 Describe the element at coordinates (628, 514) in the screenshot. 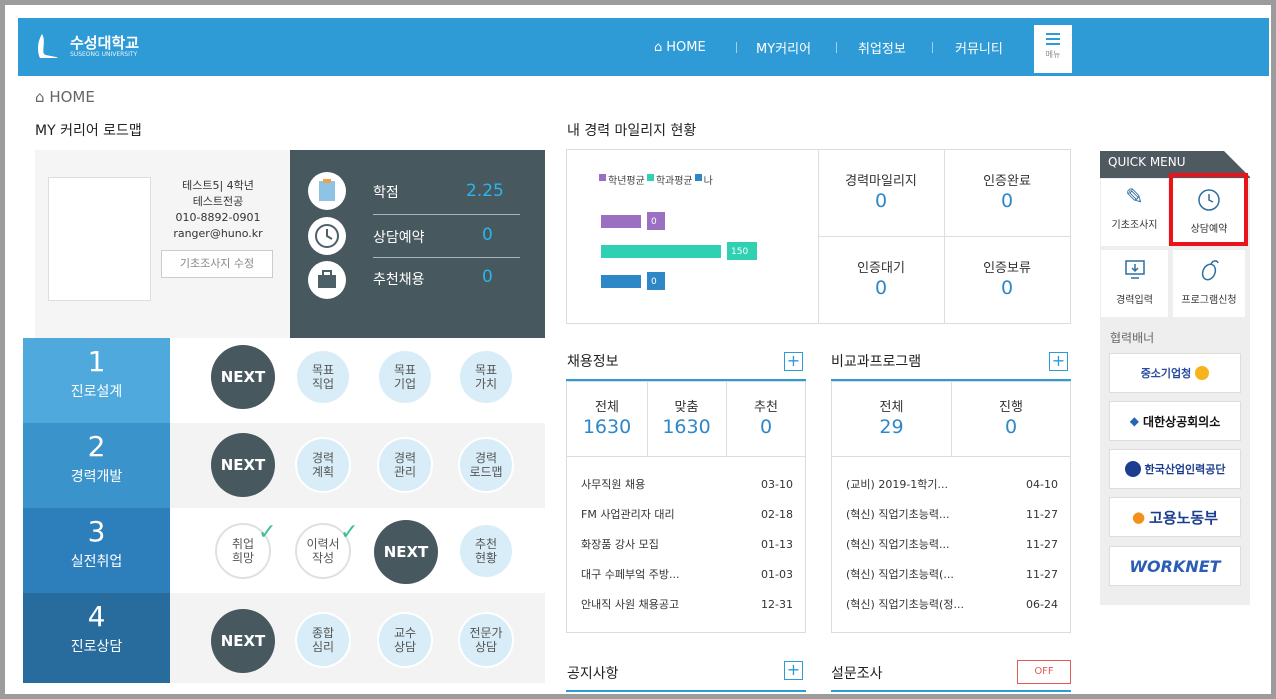

I see `list-item-title: FM 사업관리자 대리` at that location.